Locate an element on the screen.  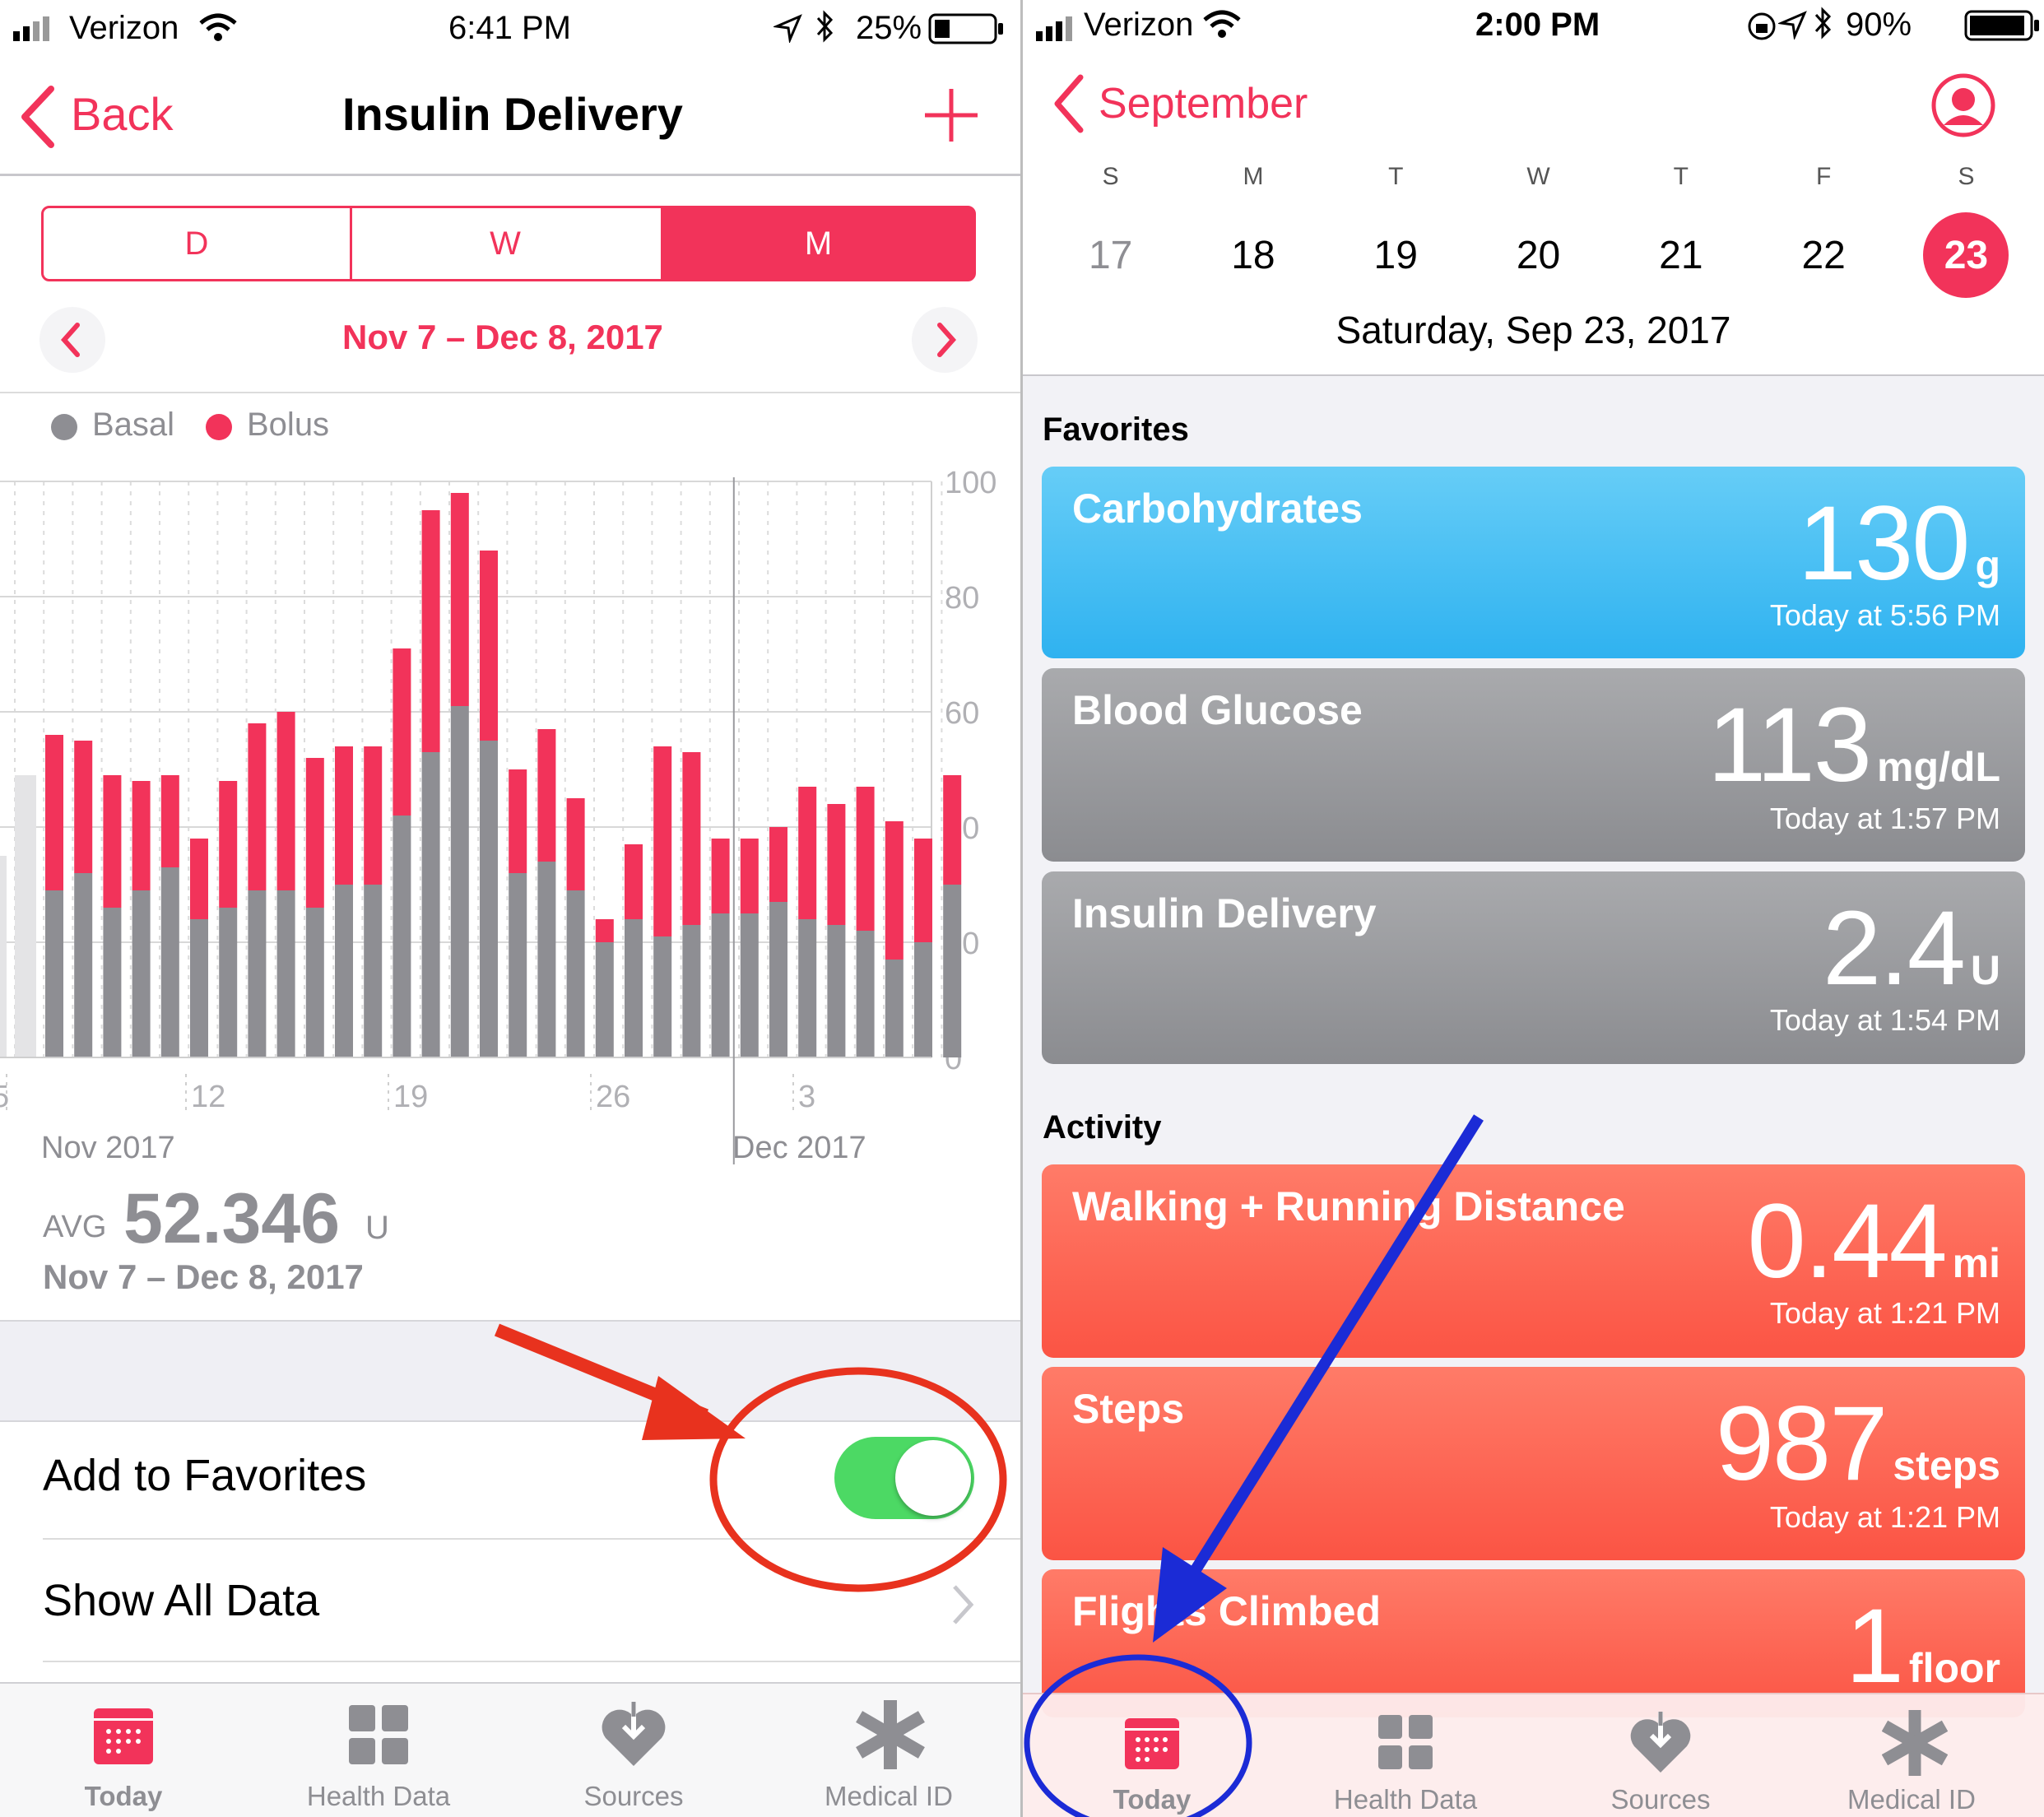
day-cell: 21 is located at coordinates (1681, 255).